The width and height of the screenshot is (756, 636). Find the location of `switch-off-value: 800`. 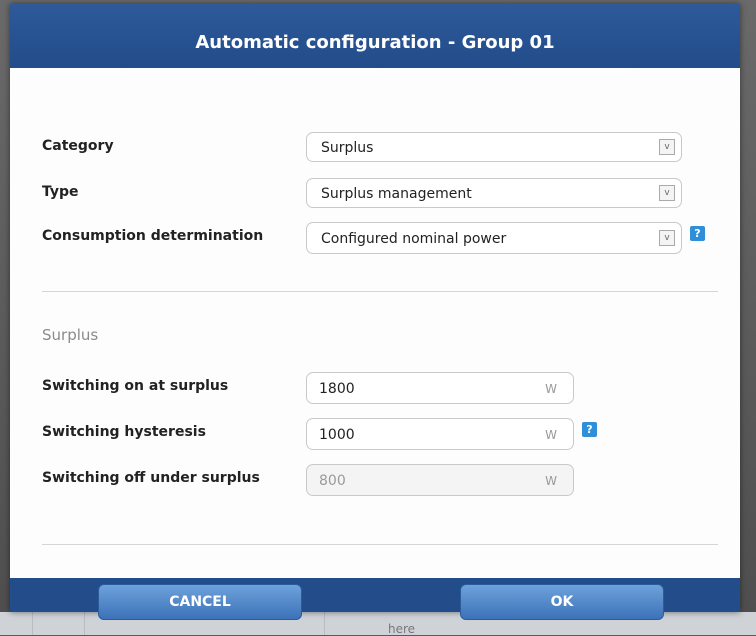

switch-off-value: 800 is located at coordinates (332, 481).